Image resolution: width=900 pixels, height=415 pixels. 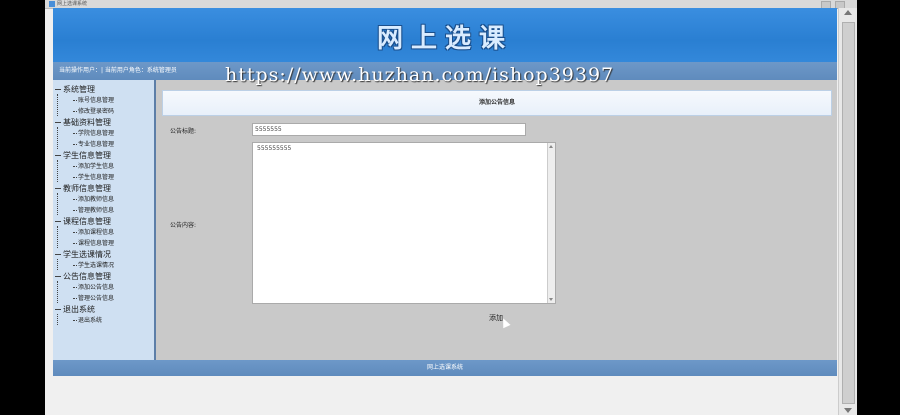 I want to click on sidebar-item-label: 添加学生信息, so click(x=96, y=166).